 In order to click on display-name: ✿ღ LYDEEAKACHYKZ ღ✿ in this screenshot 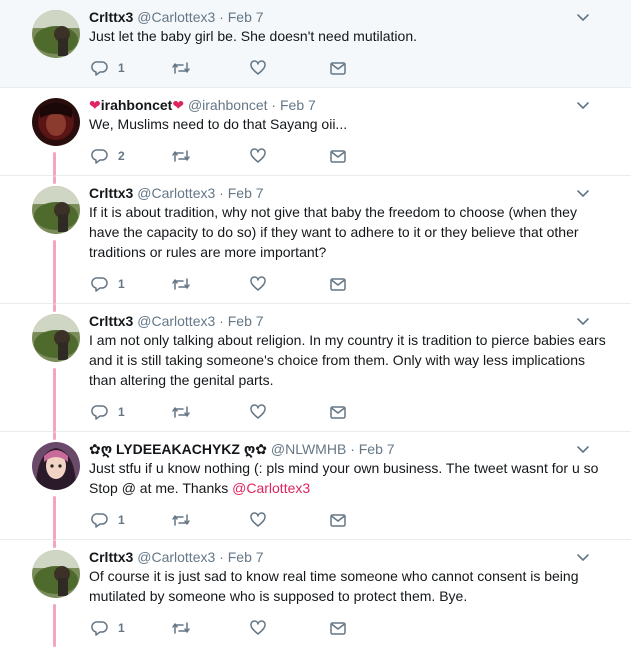, I will do `click(178, 449)`.